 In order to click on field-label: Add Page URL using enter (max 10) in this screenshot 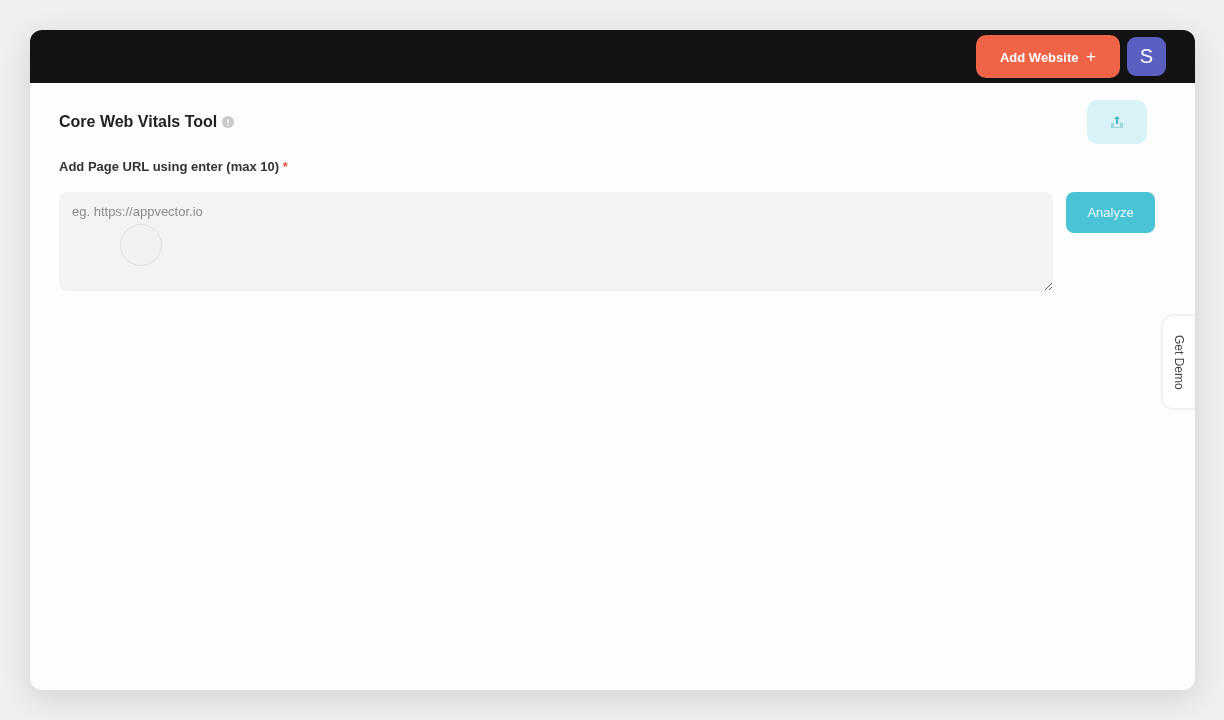, I will do `click(169, 166)`.